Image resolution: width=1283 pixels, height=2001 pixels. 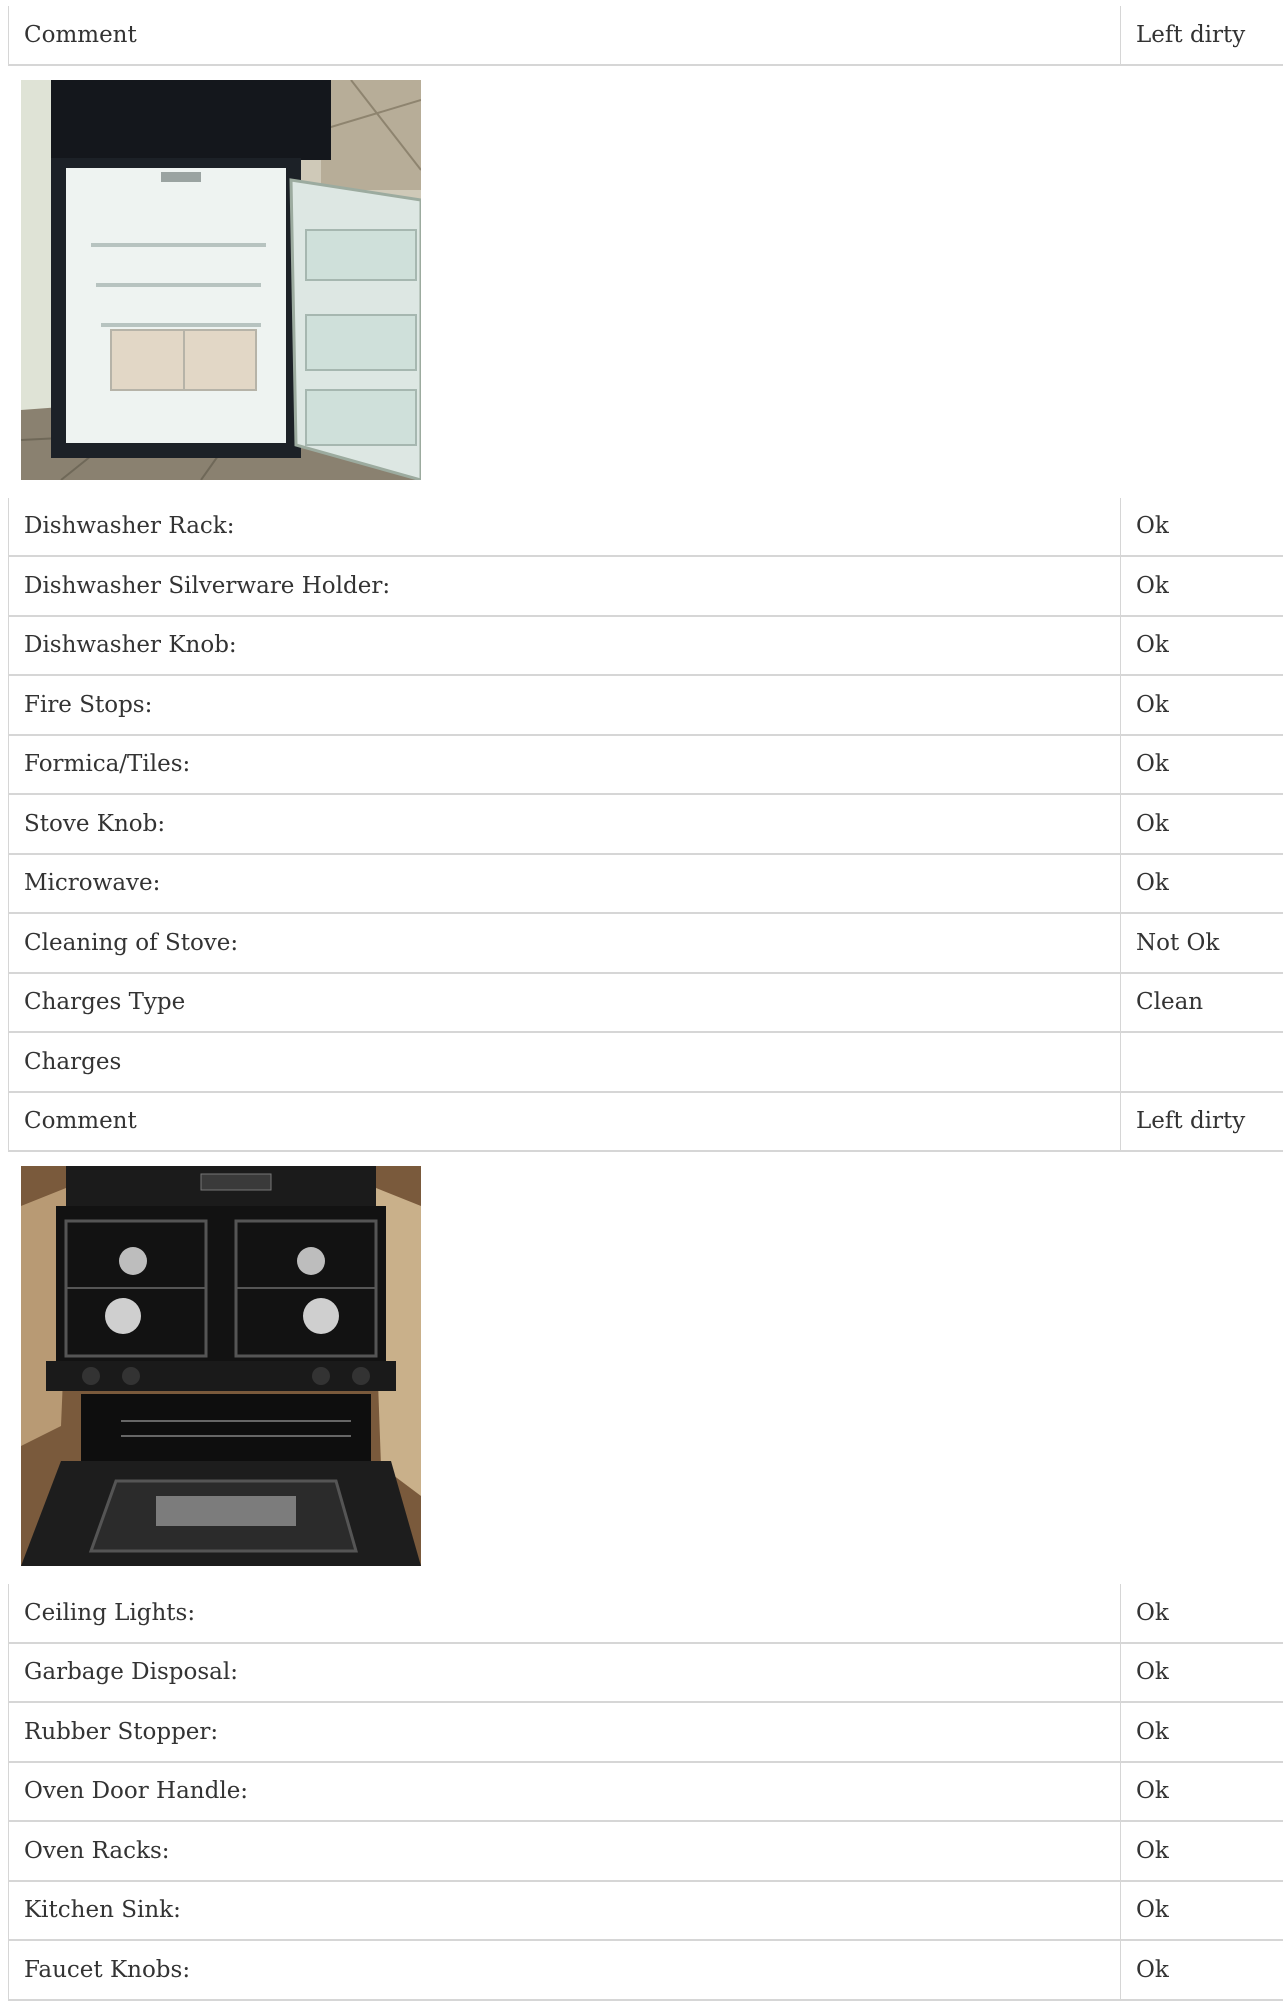 I want to click on table-row: Oven Racks: Ok, so click(x=646, y=1851).